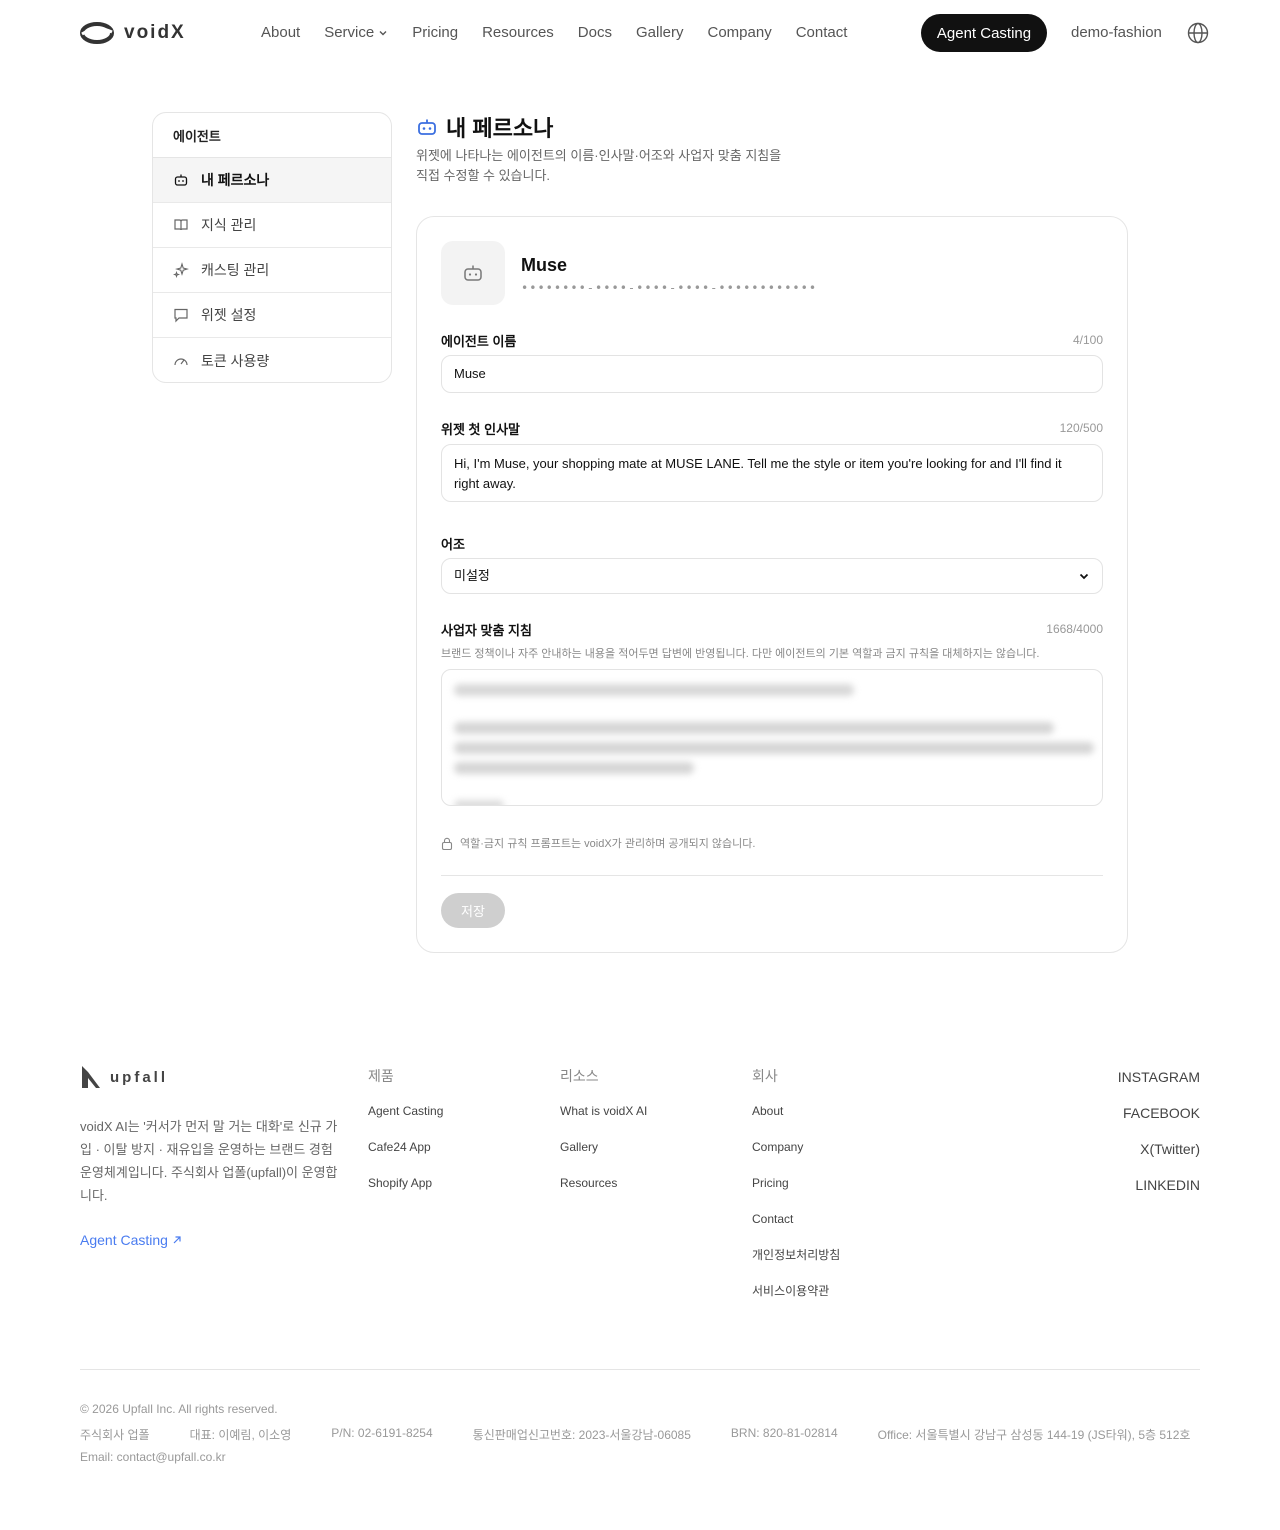  Describe the element at coordinates (796, 1255) in the screenshot. I see `footer-link: 개인정보처리방침` at that location.